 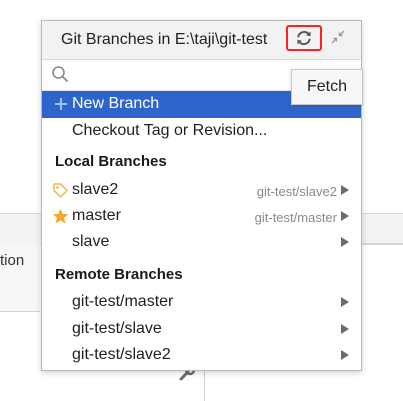 I want to click on popup-title: Git Branches in E:\taji\git-test, so click(x=164, y=39).